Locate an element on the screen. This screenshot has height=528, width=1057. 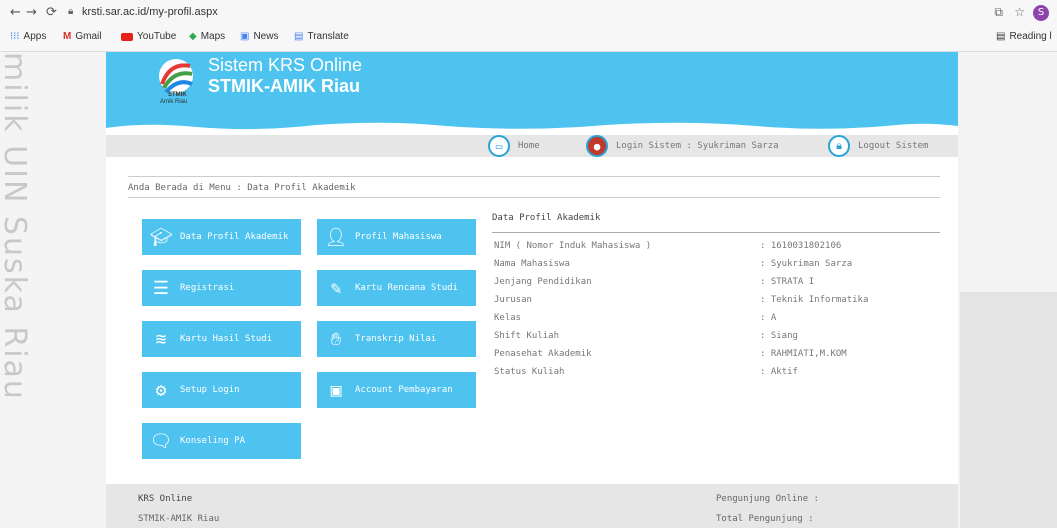
chat-icon: 🗨︎ is located at coordinates (161, 441).